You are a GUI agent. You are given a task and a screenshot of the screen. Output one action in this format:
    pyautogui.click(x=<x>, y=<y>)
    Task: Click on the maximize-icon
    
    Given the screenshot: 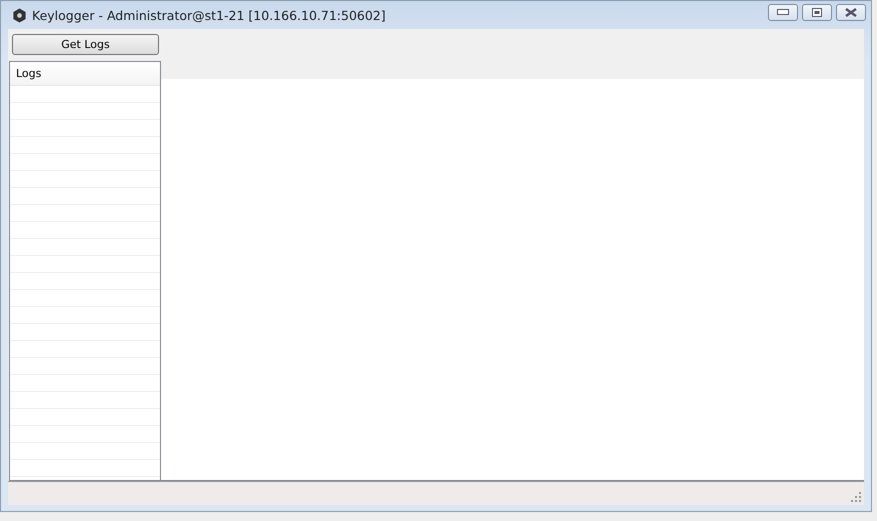 What is the action you would take?
    pyautogui.click(x=817, y=12)
    